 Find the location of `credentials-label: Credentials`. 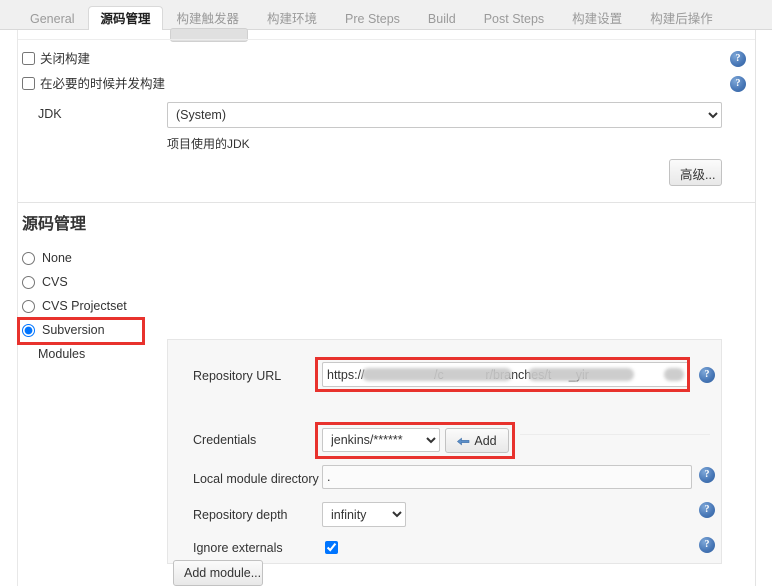

credentials-label: Credentials is located at coordinates (225, 440).